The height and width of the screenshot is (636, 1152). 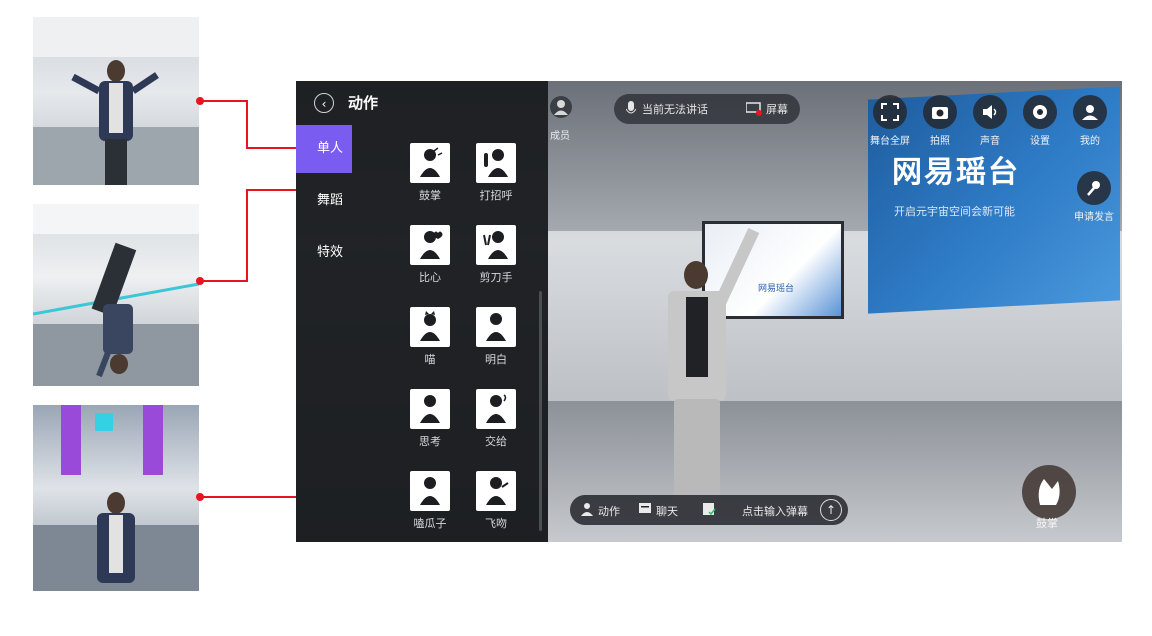 I want to click on microphone-icon, so click(x=631, y=107).